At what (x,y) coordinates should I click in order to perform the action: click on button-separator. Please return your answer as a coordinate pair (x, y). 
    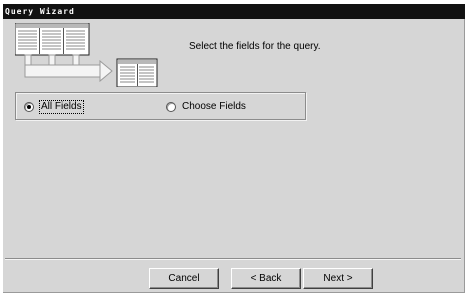
    Looking at the image, I should click on (233, 259).